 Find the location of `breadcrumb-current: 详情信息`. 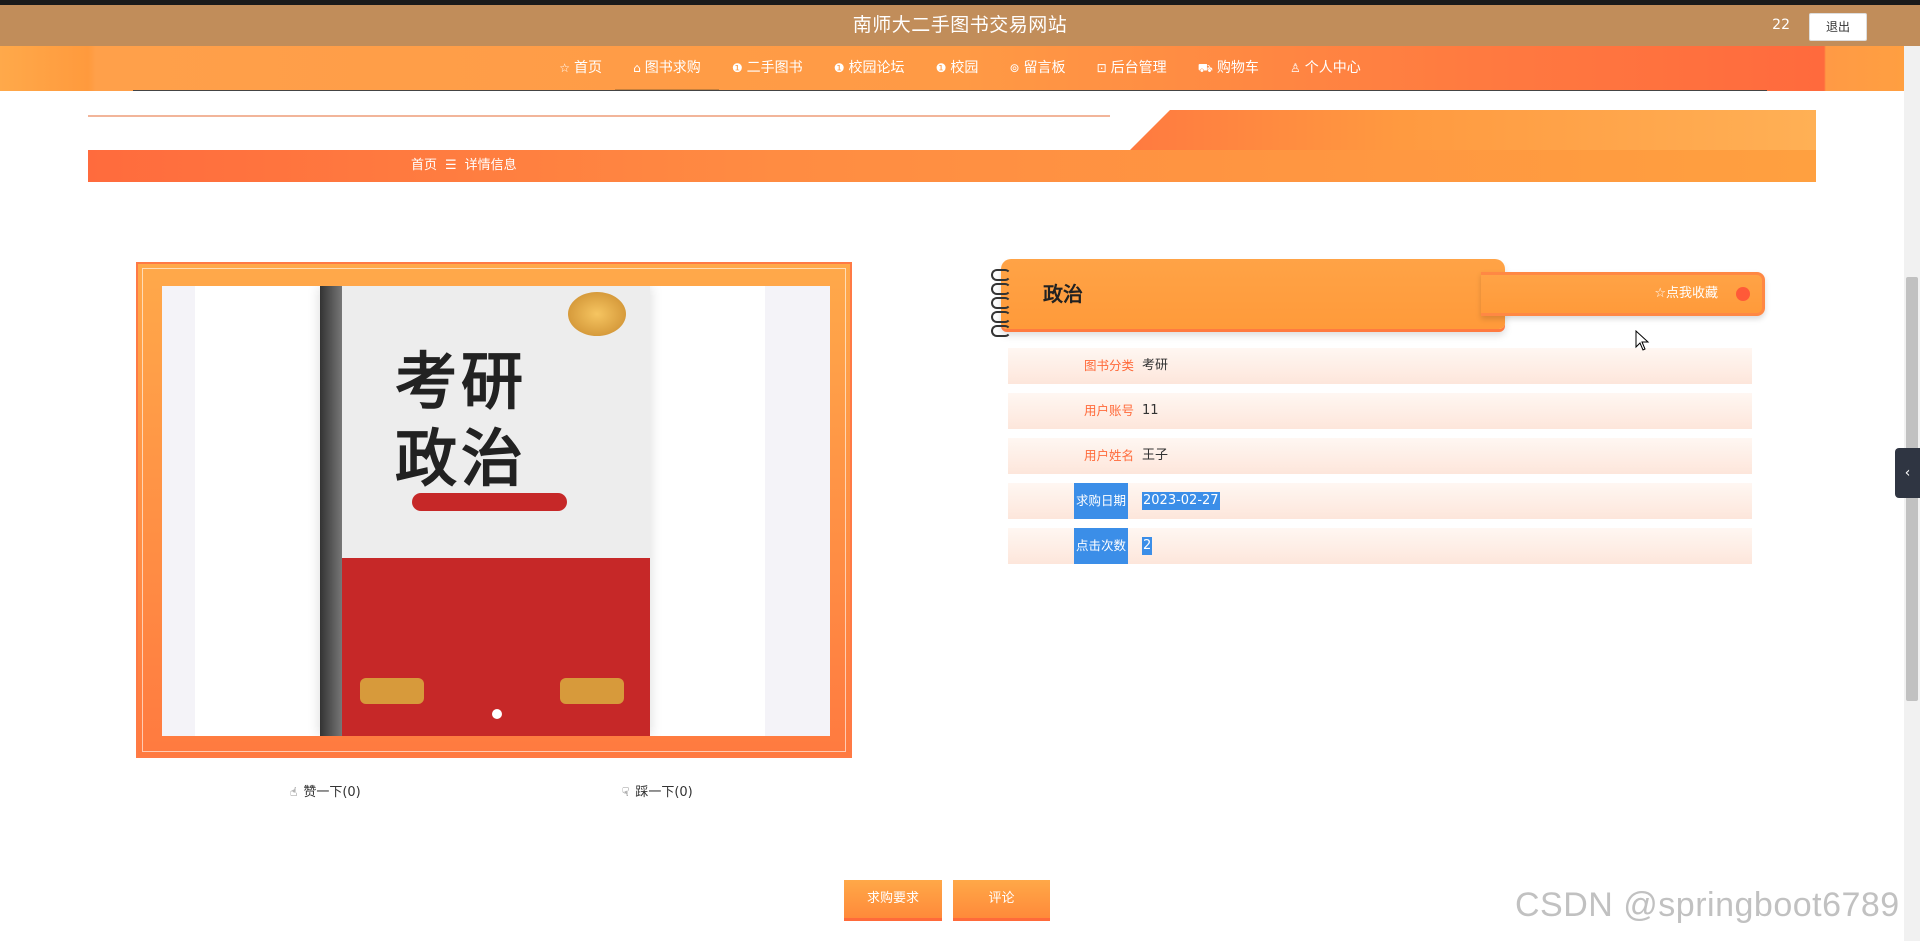

breadcrumb-current: 详情信息 is located at coordinates (490, 165).